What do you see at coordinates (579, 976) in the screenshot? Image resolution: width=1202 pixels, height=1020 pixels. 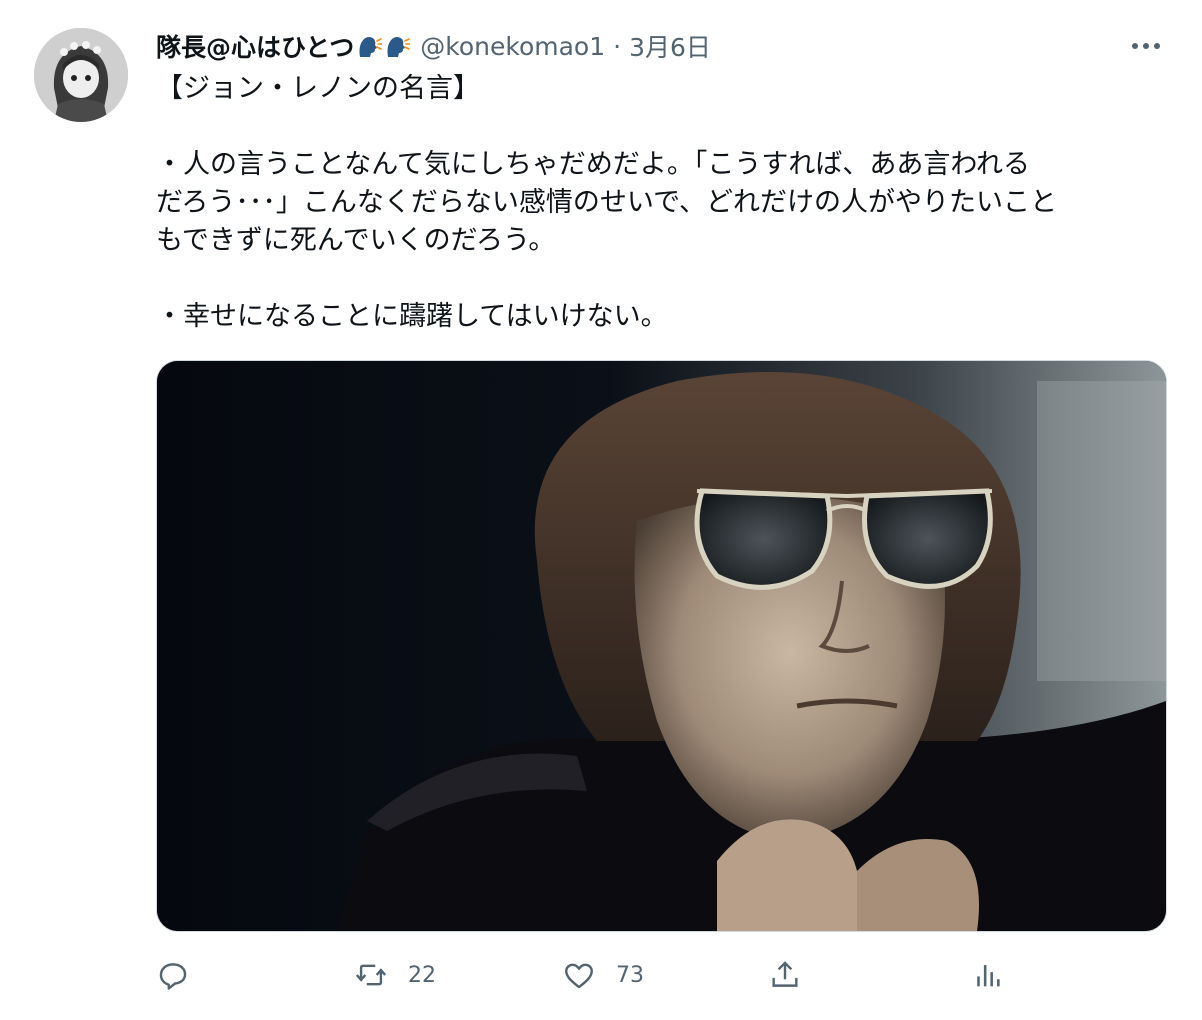 I see `heart-icon` at bounding box center [579, 976].